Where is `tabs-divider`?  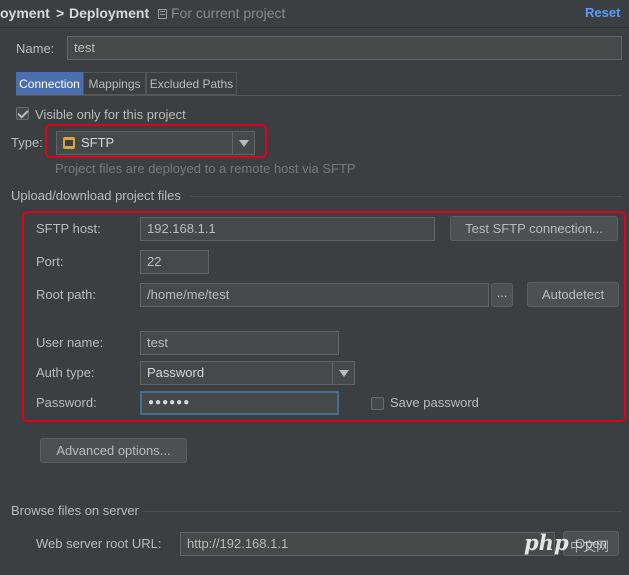 tabs-divider is located at coordinates (319, 95).